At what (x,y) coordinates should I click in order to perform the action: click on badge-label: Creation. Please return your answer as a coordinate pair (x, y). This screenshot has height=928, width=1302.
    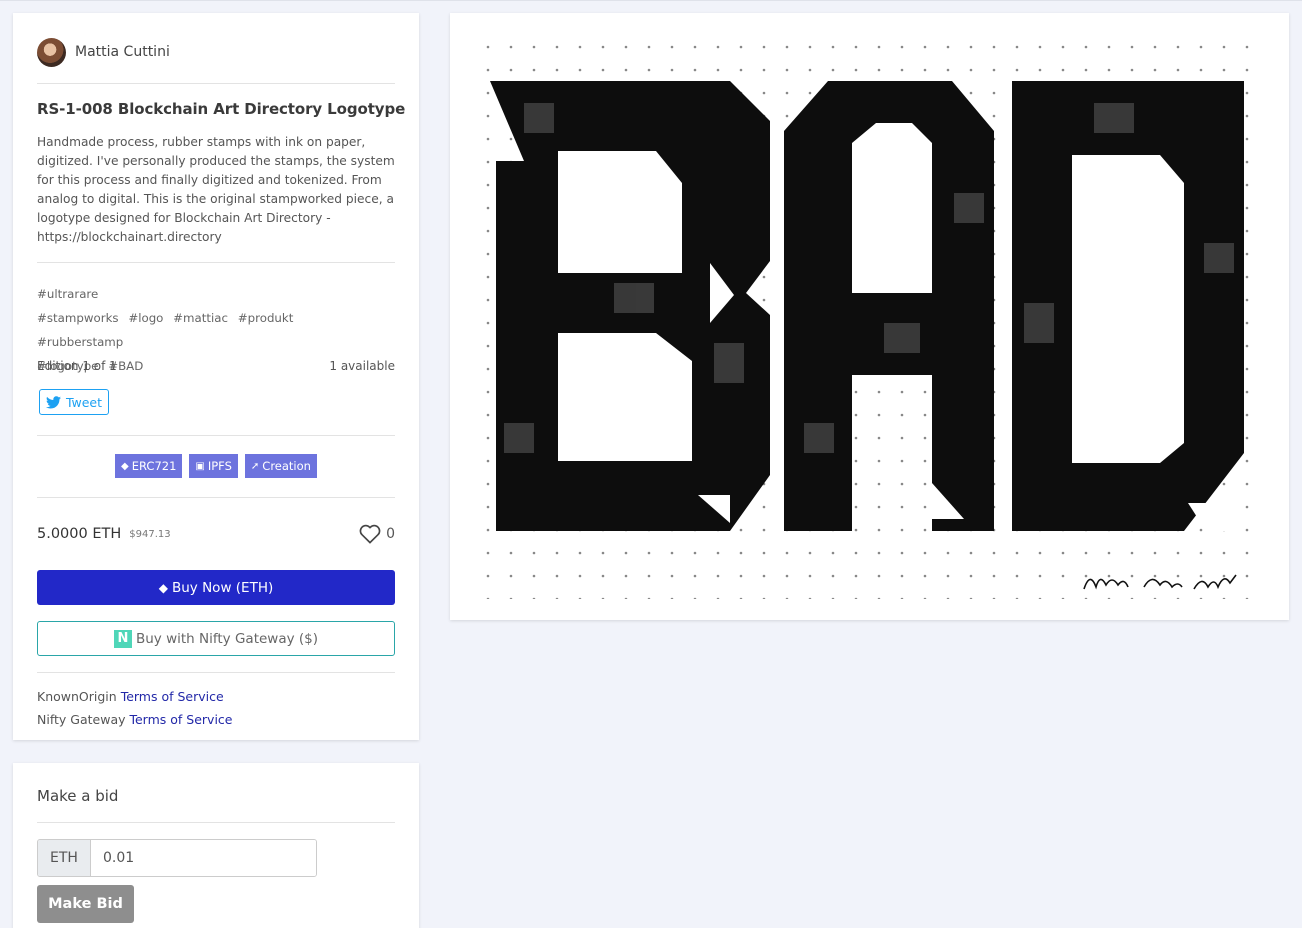
    Looking at the image, I should click on (286, 466).